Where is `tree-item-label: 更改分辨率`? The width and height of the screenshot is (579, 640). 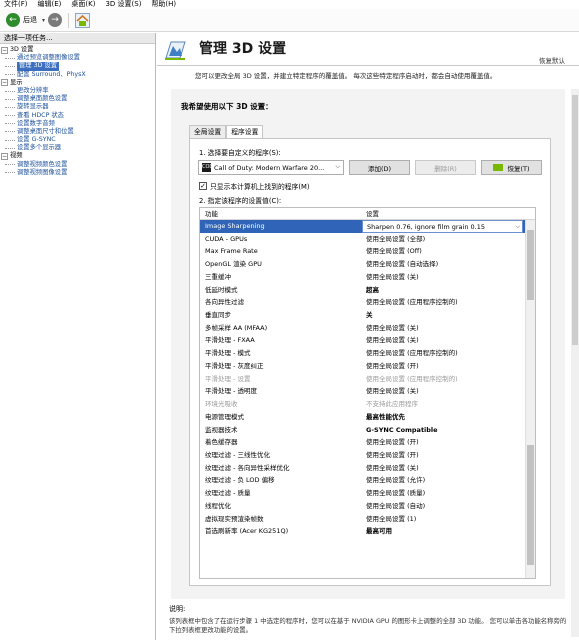 tree-item-label: 更改分辨率 is located at coordinates (32, 91).